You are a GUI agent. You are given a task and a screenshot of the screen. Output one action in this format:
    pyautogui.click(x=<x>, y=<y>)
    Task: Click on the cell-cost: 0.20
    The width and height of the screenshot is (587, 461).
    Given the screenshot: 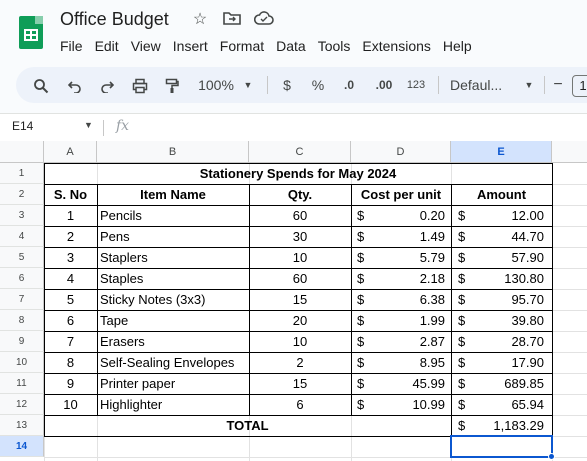 What is the action you would take?
    pyautogui.click(x=398, y=215)
    